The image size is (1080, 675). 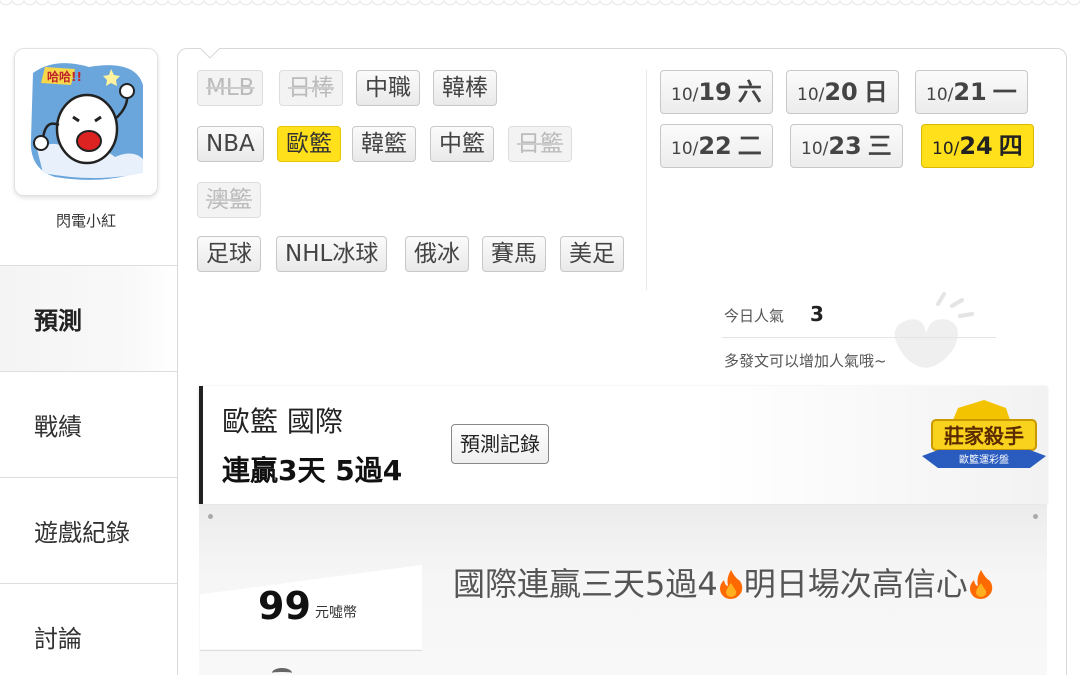 What do you see at coordinates (282, 421) in the screenshot?
I see `record-league: 歐籃 國際` at bounding box center [282, 421].